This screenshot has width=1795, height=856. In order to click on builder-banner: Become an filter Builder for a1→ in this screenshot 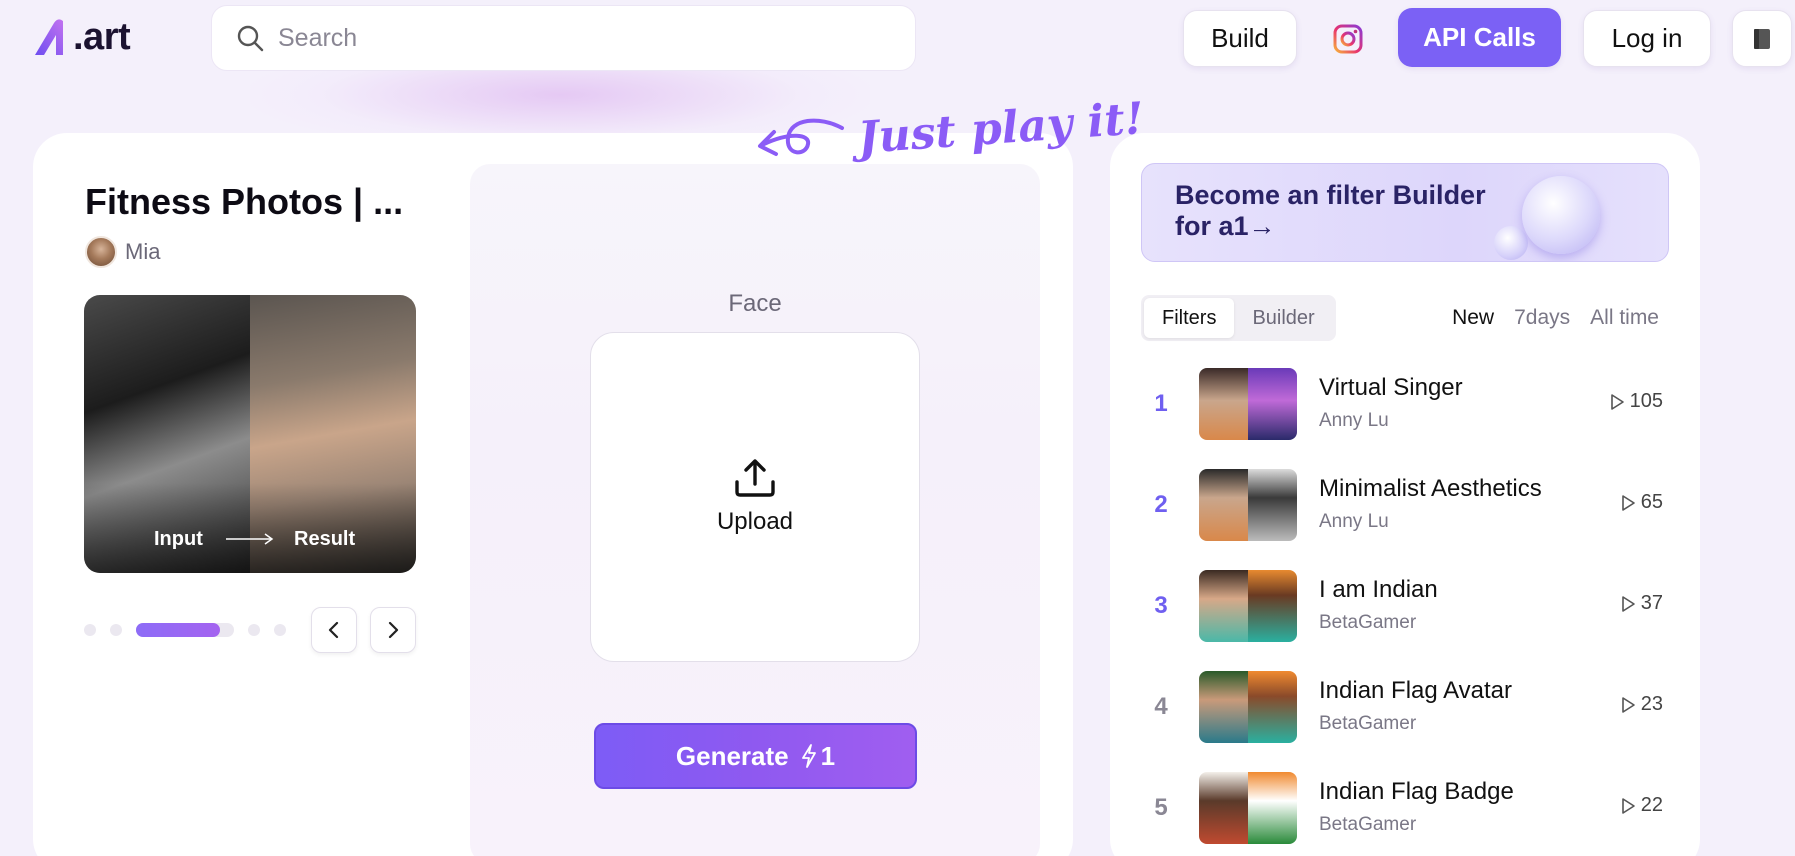, I will do `click(1405, 212)`.